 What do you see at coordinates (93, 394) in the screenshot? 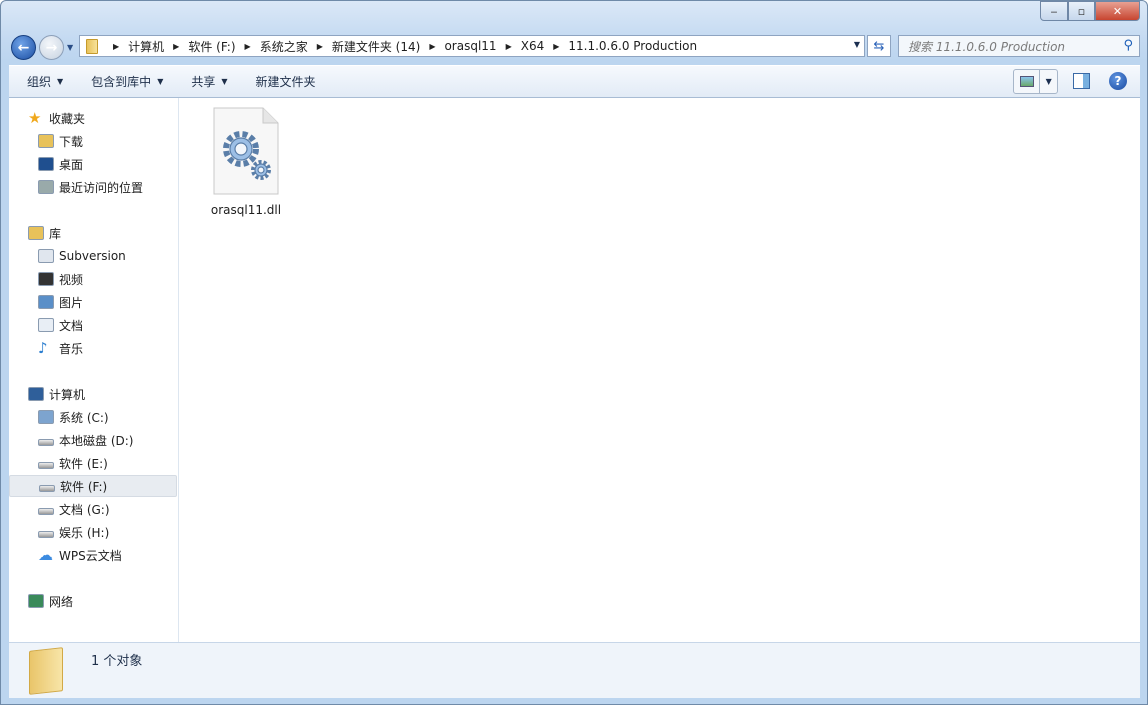
I see `sidebar-computer: 计算机` at bounding box center [93, 394].